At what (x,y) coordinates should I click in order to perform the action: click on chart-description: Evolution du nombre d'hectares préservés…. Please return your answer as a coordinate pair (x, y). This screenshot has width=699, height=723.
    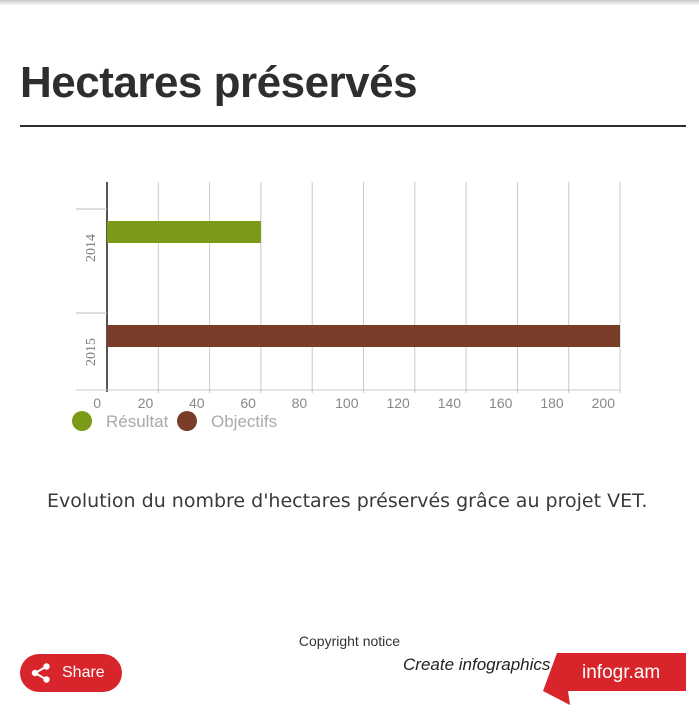
    Looking at the image, I should click on (347, 501).